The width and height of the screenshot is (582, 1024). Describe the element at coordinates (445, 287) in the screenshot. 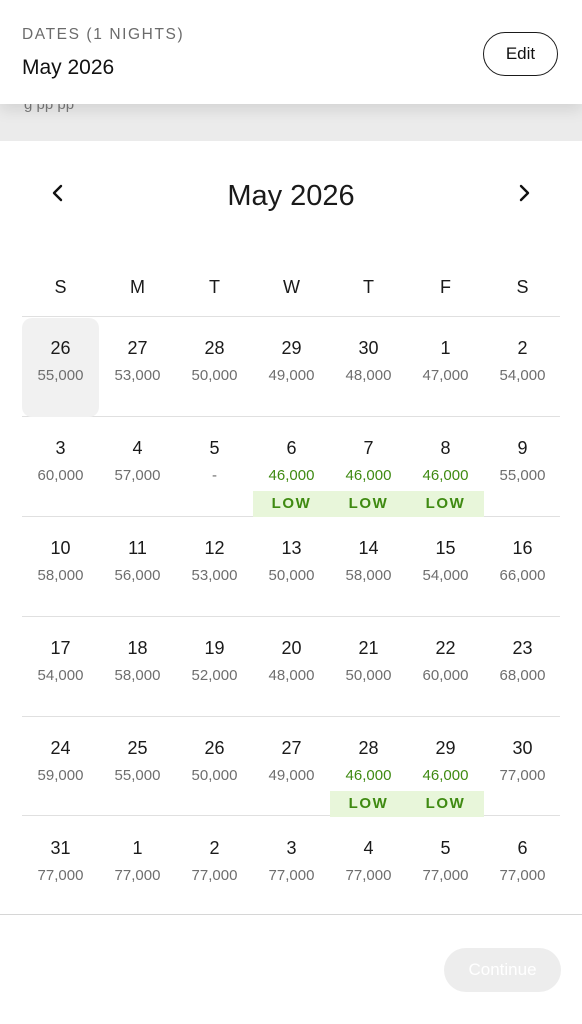

I see `weekday-label: F` at that location.